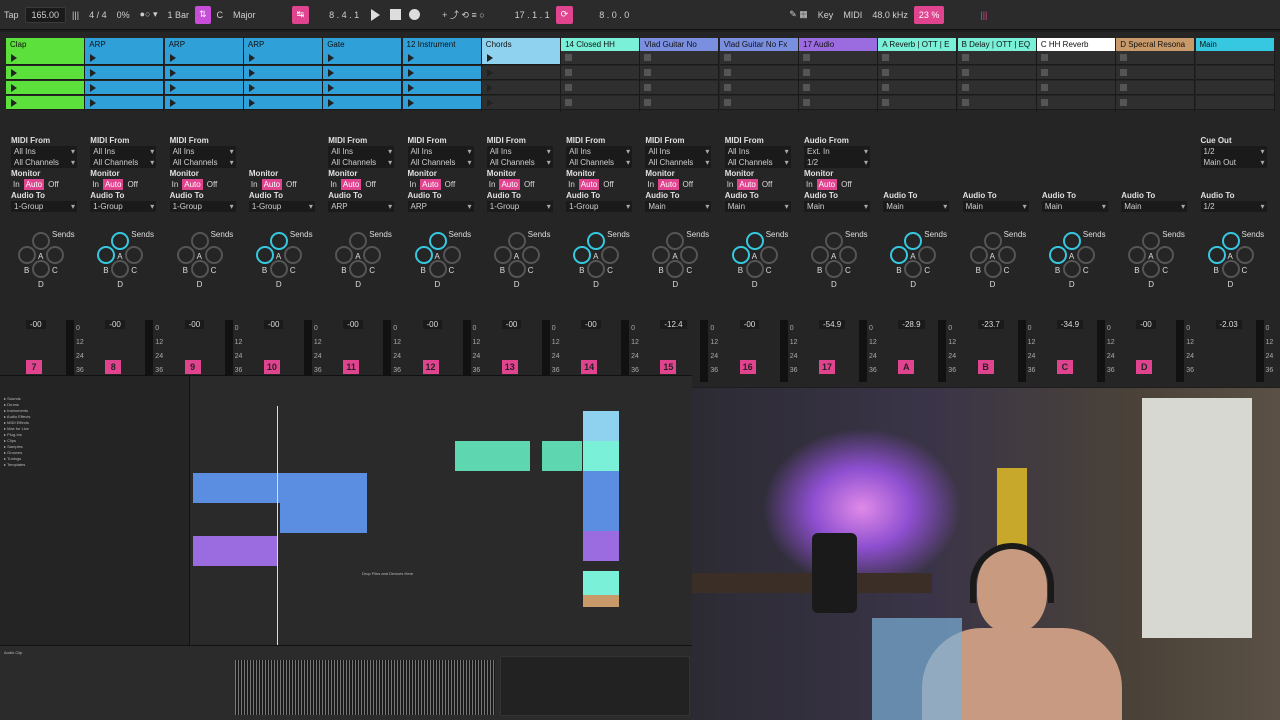 Image resolution: width=1280 pixels, height=720 pixels. What do you see at coordinates (1233, 206) in the screenshot?
I see `output-select: 1/2` at bounding box center [1233, 206].